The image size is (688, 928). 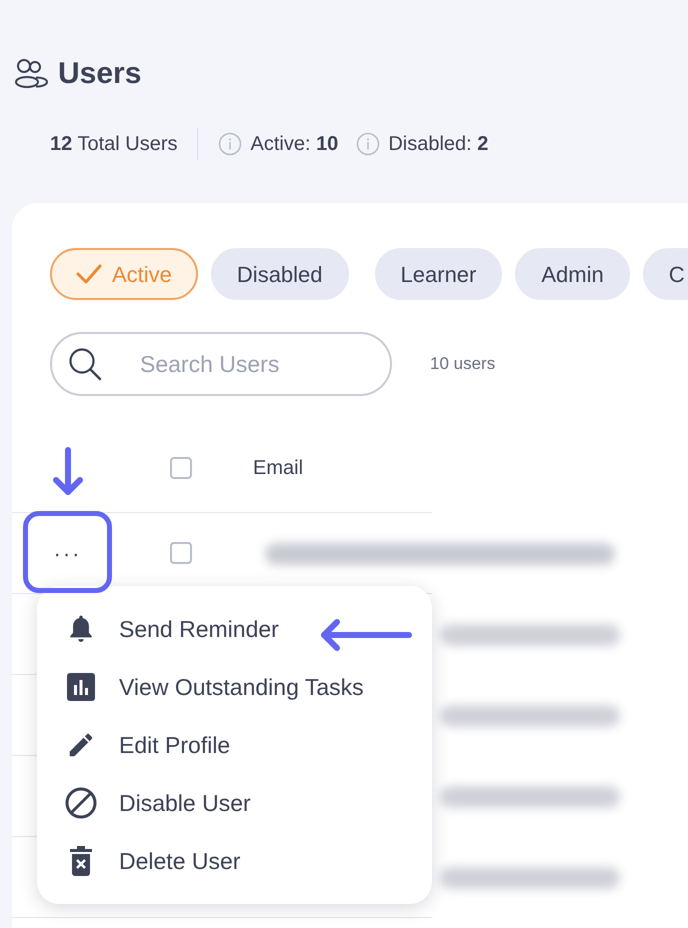 I want to click on disabled-users-count: Disabled: 2, so click(x=438, y=144).